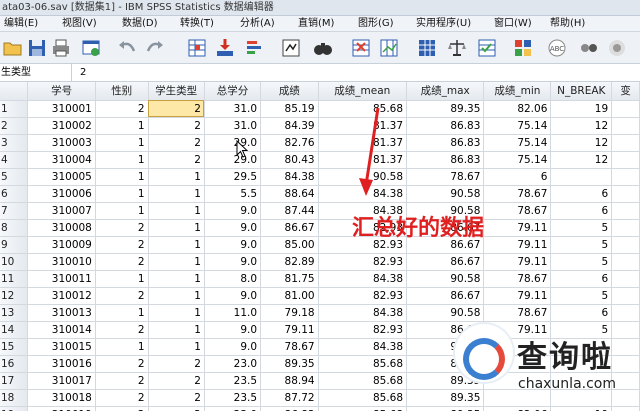 This screenshot has width=640, height=411. I want to click on data-cell: 12, so click(581, 126).